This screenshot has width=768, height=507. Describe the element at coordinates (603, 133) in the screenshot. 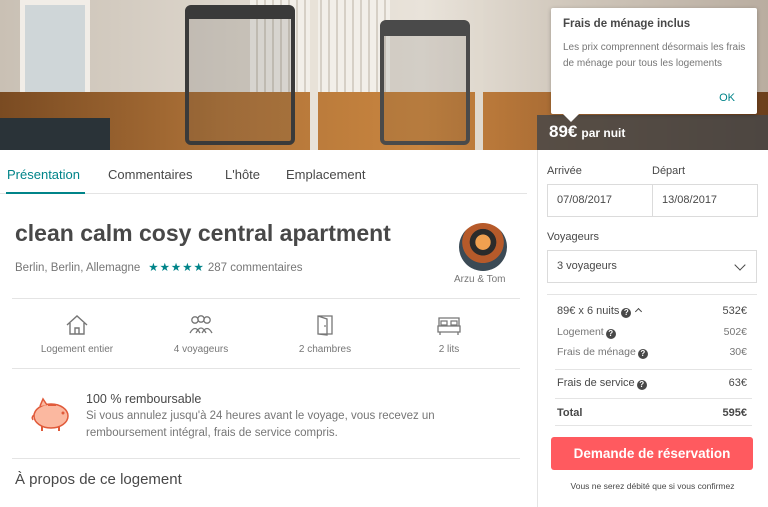

I see `price-unit: par nuit` at that location.